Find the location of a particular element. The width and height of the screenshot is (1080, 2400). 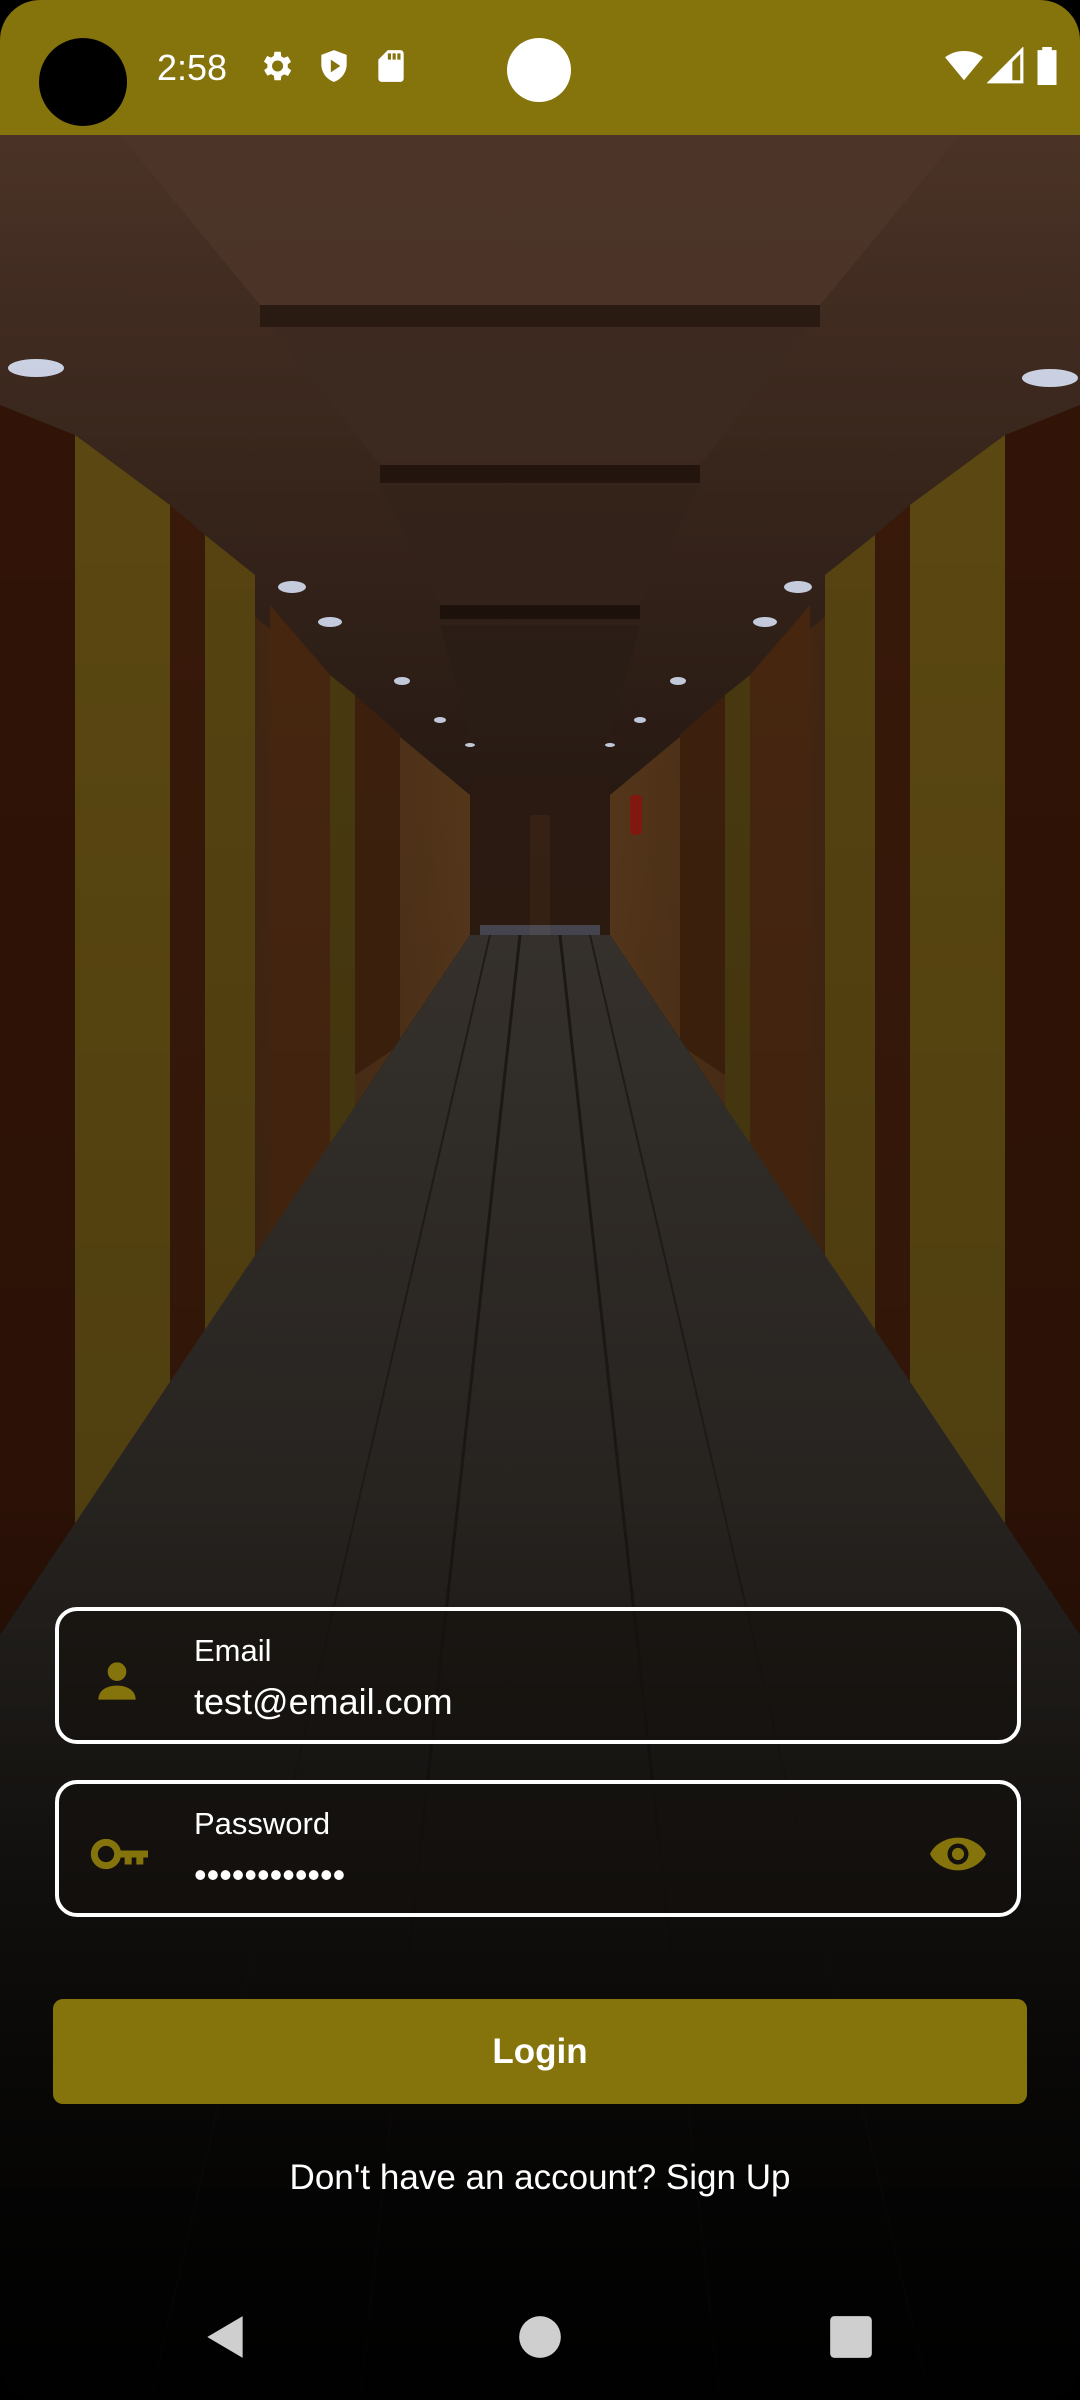

signup-link: Don't have an account? Sign Up is located at coordinates (540, 2178).